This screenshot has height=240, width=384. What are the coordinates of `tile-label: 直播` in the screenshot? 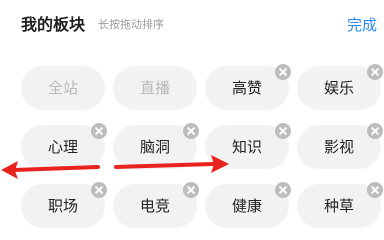 It's located at (154, 88).